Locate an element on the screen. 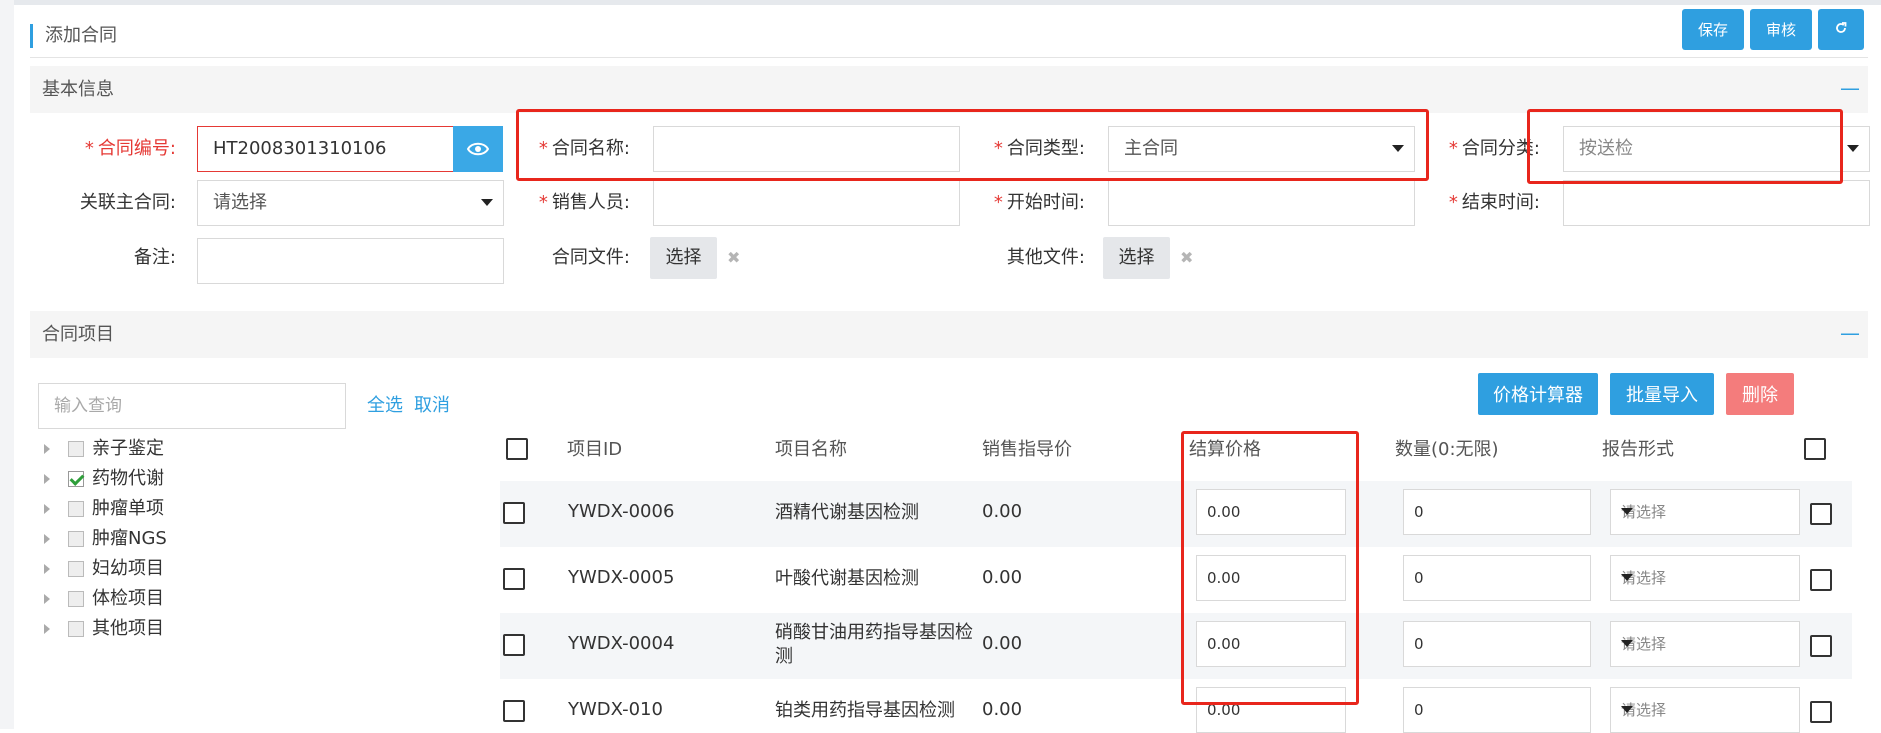 This screenshot has height=733, width=1881. col-header-name: 项目名称 is located at coordinates (811, 449).